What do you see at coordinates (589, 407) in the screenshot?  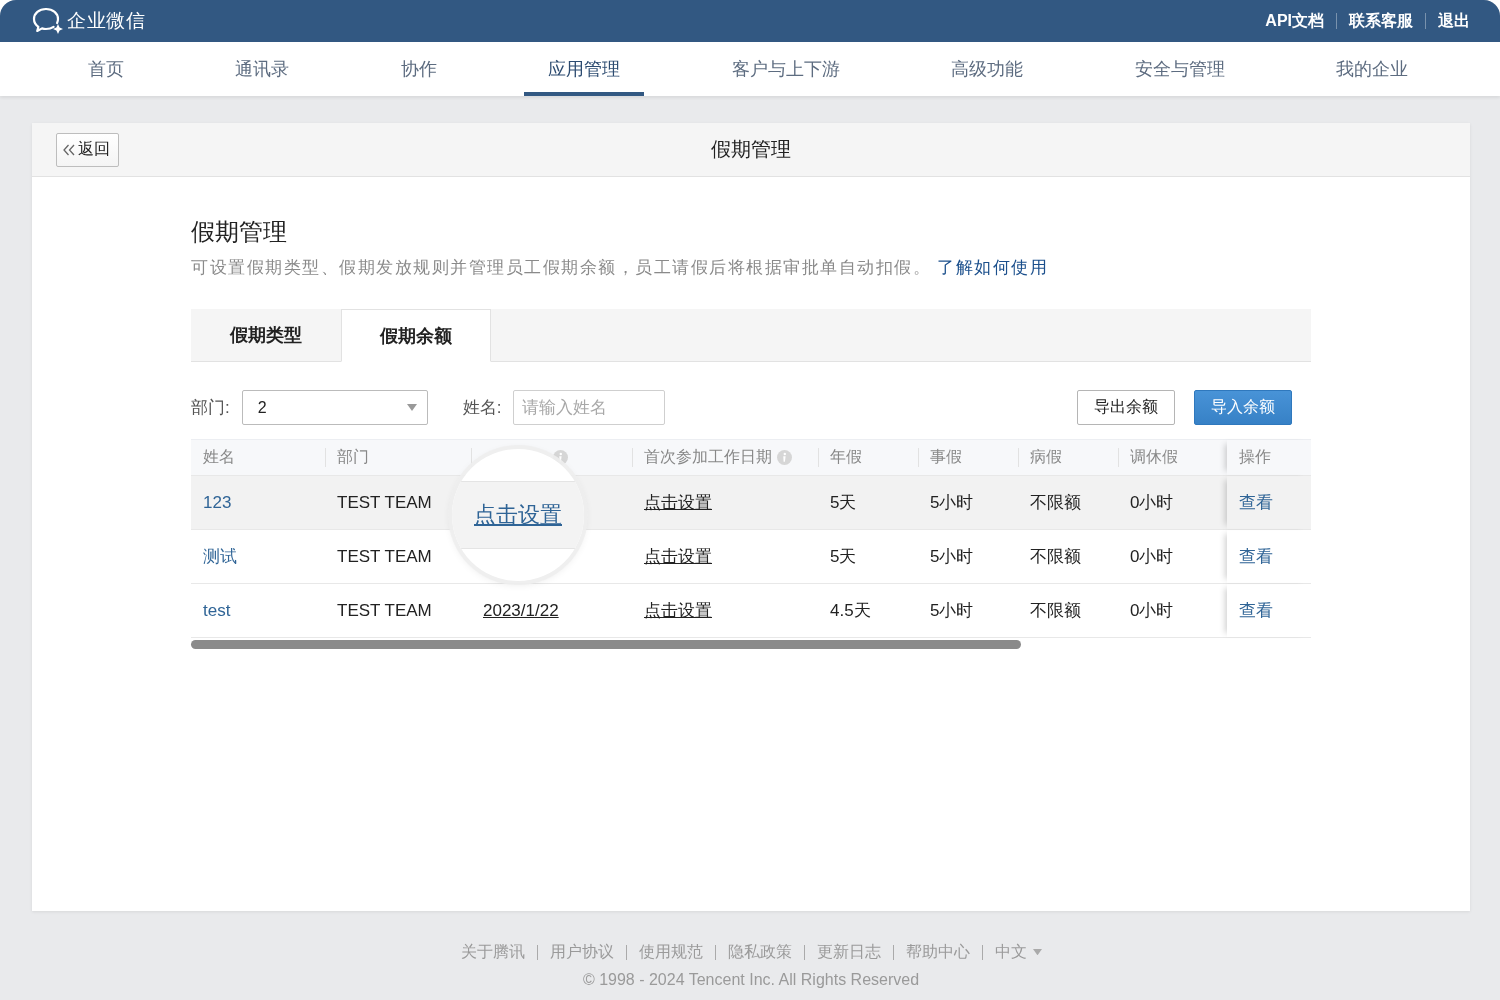 I see `name-input-field: 请输入姓名` at bounding box center [589, 407].